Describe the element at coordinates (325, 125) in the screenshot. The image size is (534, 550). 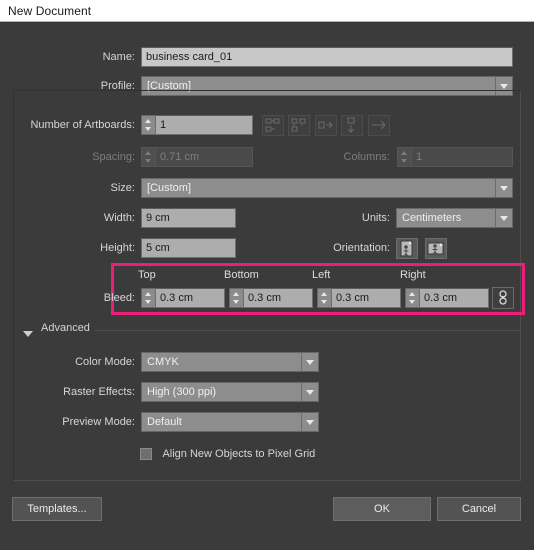
I see `arrange-by-row-icon` at that location.